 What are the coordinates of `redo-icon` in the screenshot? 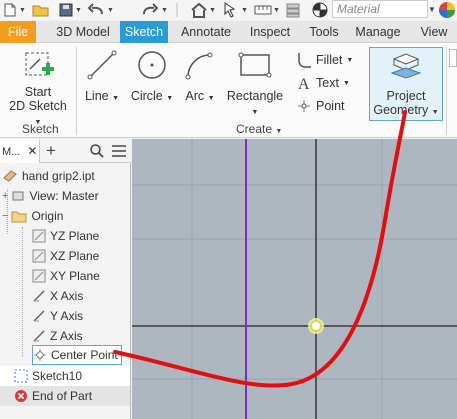 It's located at (151, 9).